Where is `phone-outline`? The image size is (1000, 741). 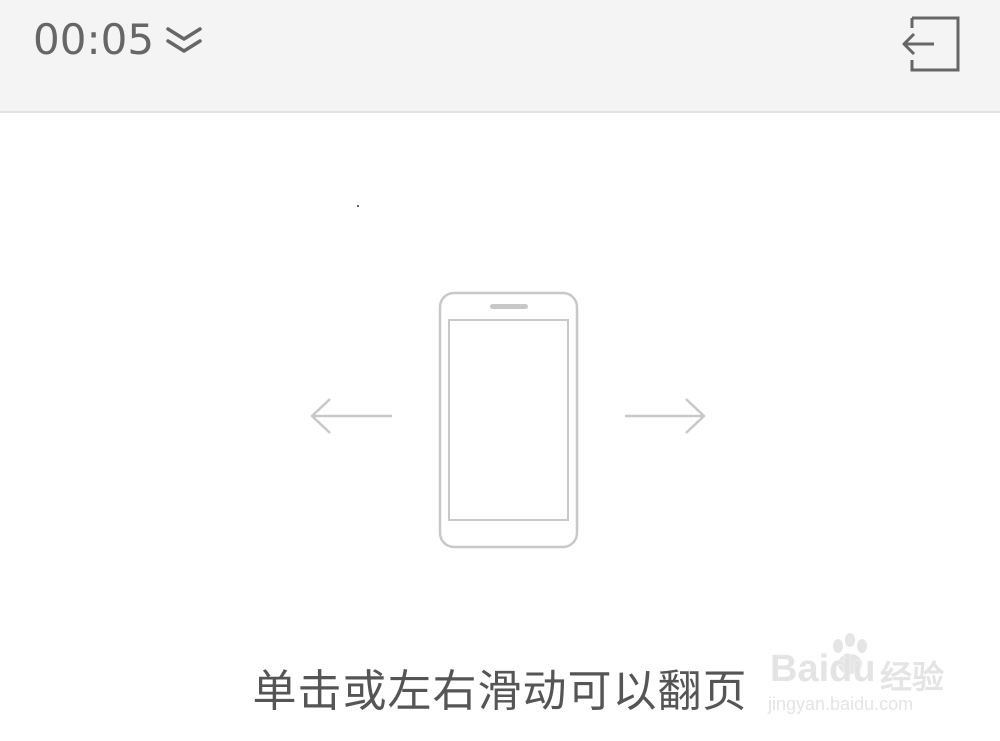
phone-outline is located at coordinates (508, 420).